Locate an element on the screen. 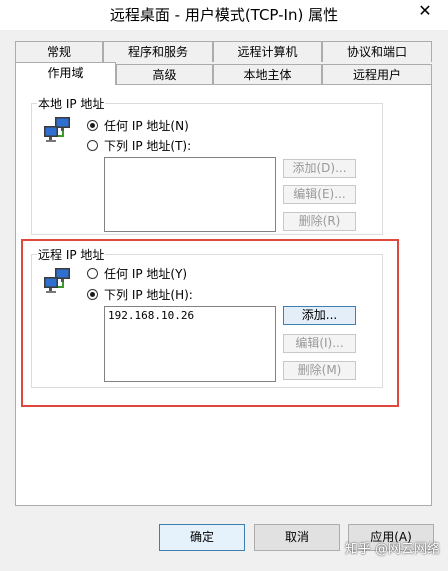 The width and height of the screenshot is (448, 571). ok-button: 确定 is located at coordinates (202, 537).